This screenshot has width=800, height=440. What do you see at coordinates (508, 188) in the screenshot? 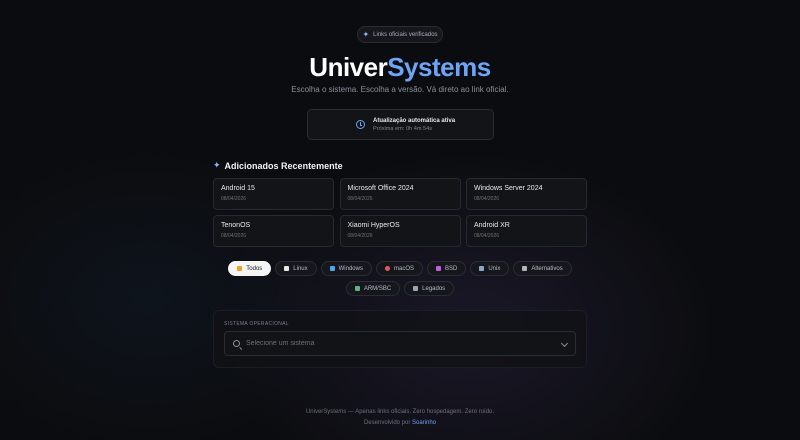
I see `recent-card-name: Windows Server 2024` at bounding box center [508, 188].